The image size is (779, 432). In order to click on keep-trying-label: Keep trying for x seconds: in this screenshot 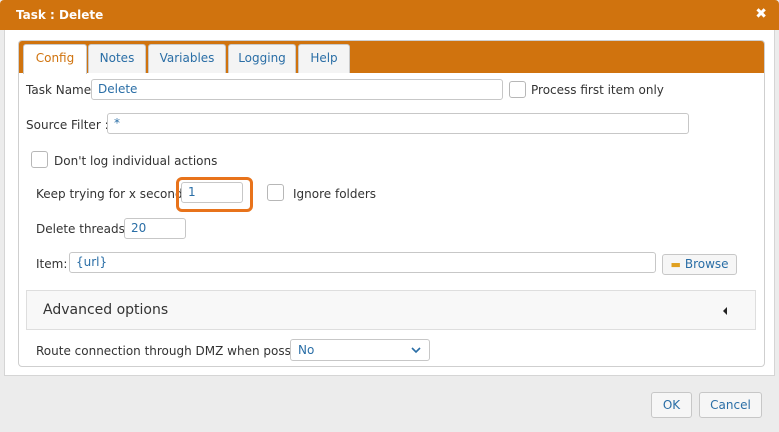, I will do `click(114, 194)`.